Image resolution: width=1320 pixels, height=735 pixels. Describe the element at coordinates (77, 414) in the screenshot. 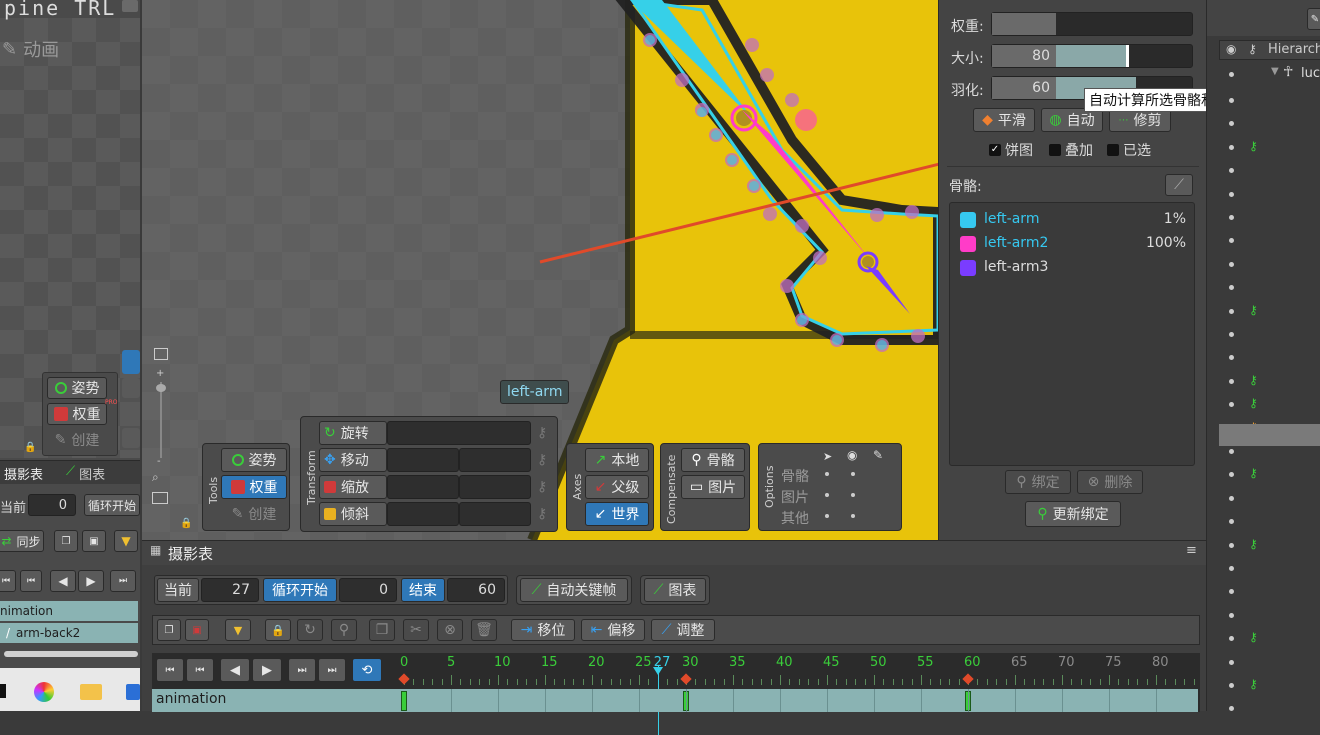

I see `left-weights-button: 权重` at that location.